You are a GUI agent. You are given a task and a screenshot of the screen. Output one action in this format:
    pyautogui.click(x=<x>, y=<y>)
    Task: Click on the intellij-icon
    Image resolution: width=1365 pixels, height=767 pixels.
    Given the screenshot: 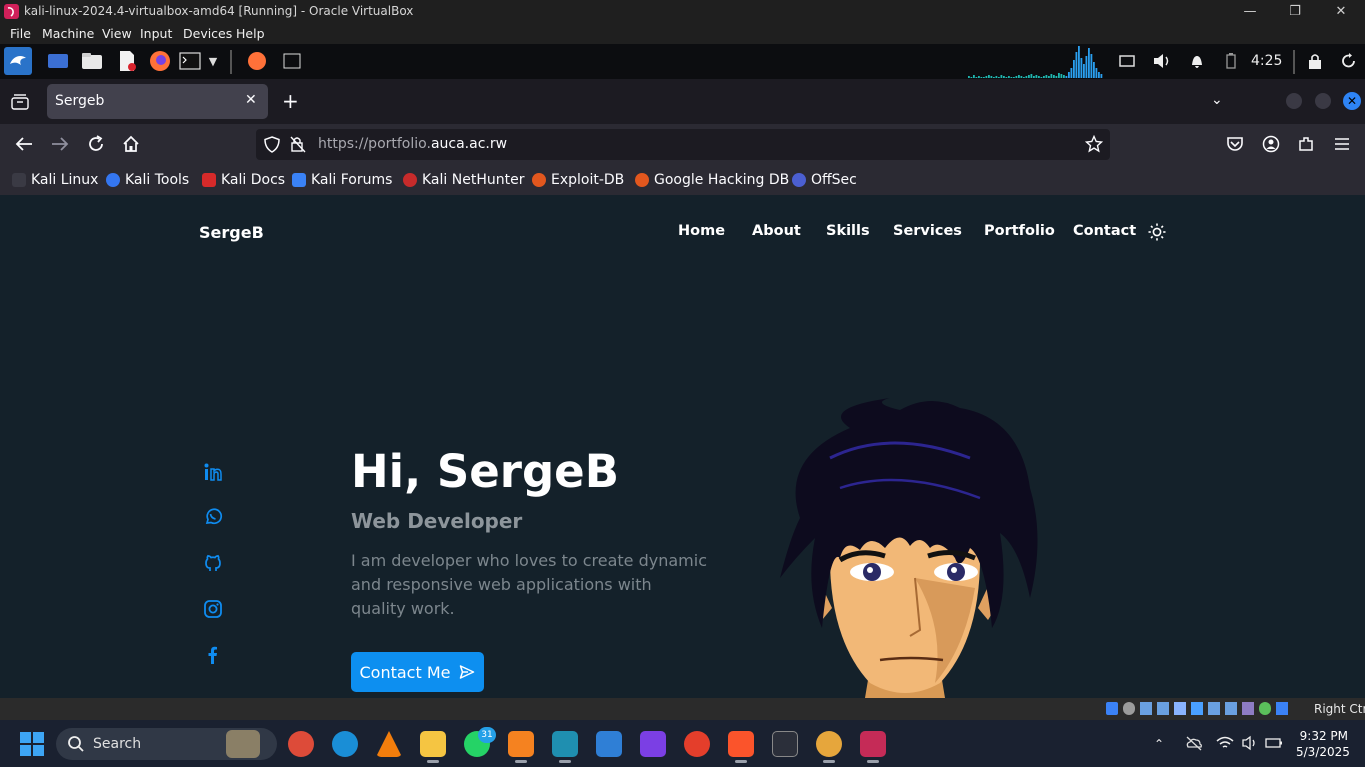 What is the action you would take?
    pyautogui.click(x=653, y=744)
    